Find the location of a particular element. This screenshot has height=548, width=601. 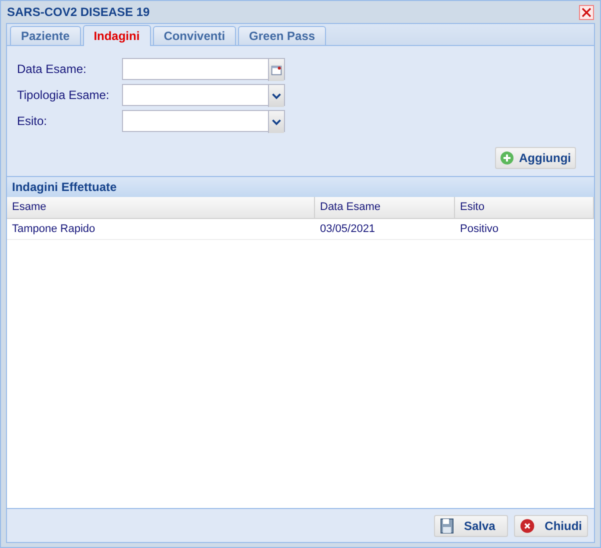

grid-title: Indagini Effettuate is located at coordinates (64, 187).